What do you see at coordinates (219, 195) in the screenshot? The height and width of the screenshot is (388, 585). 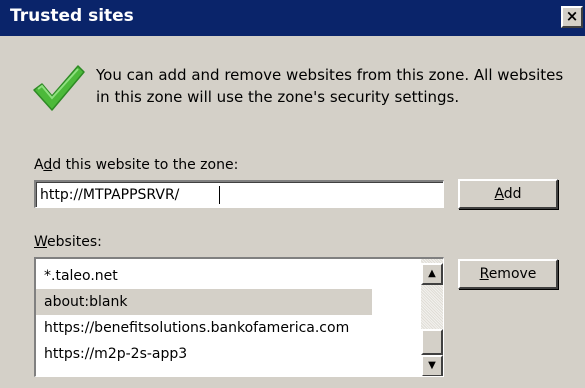 I see `text-caret` at bounding box center [219, 195].